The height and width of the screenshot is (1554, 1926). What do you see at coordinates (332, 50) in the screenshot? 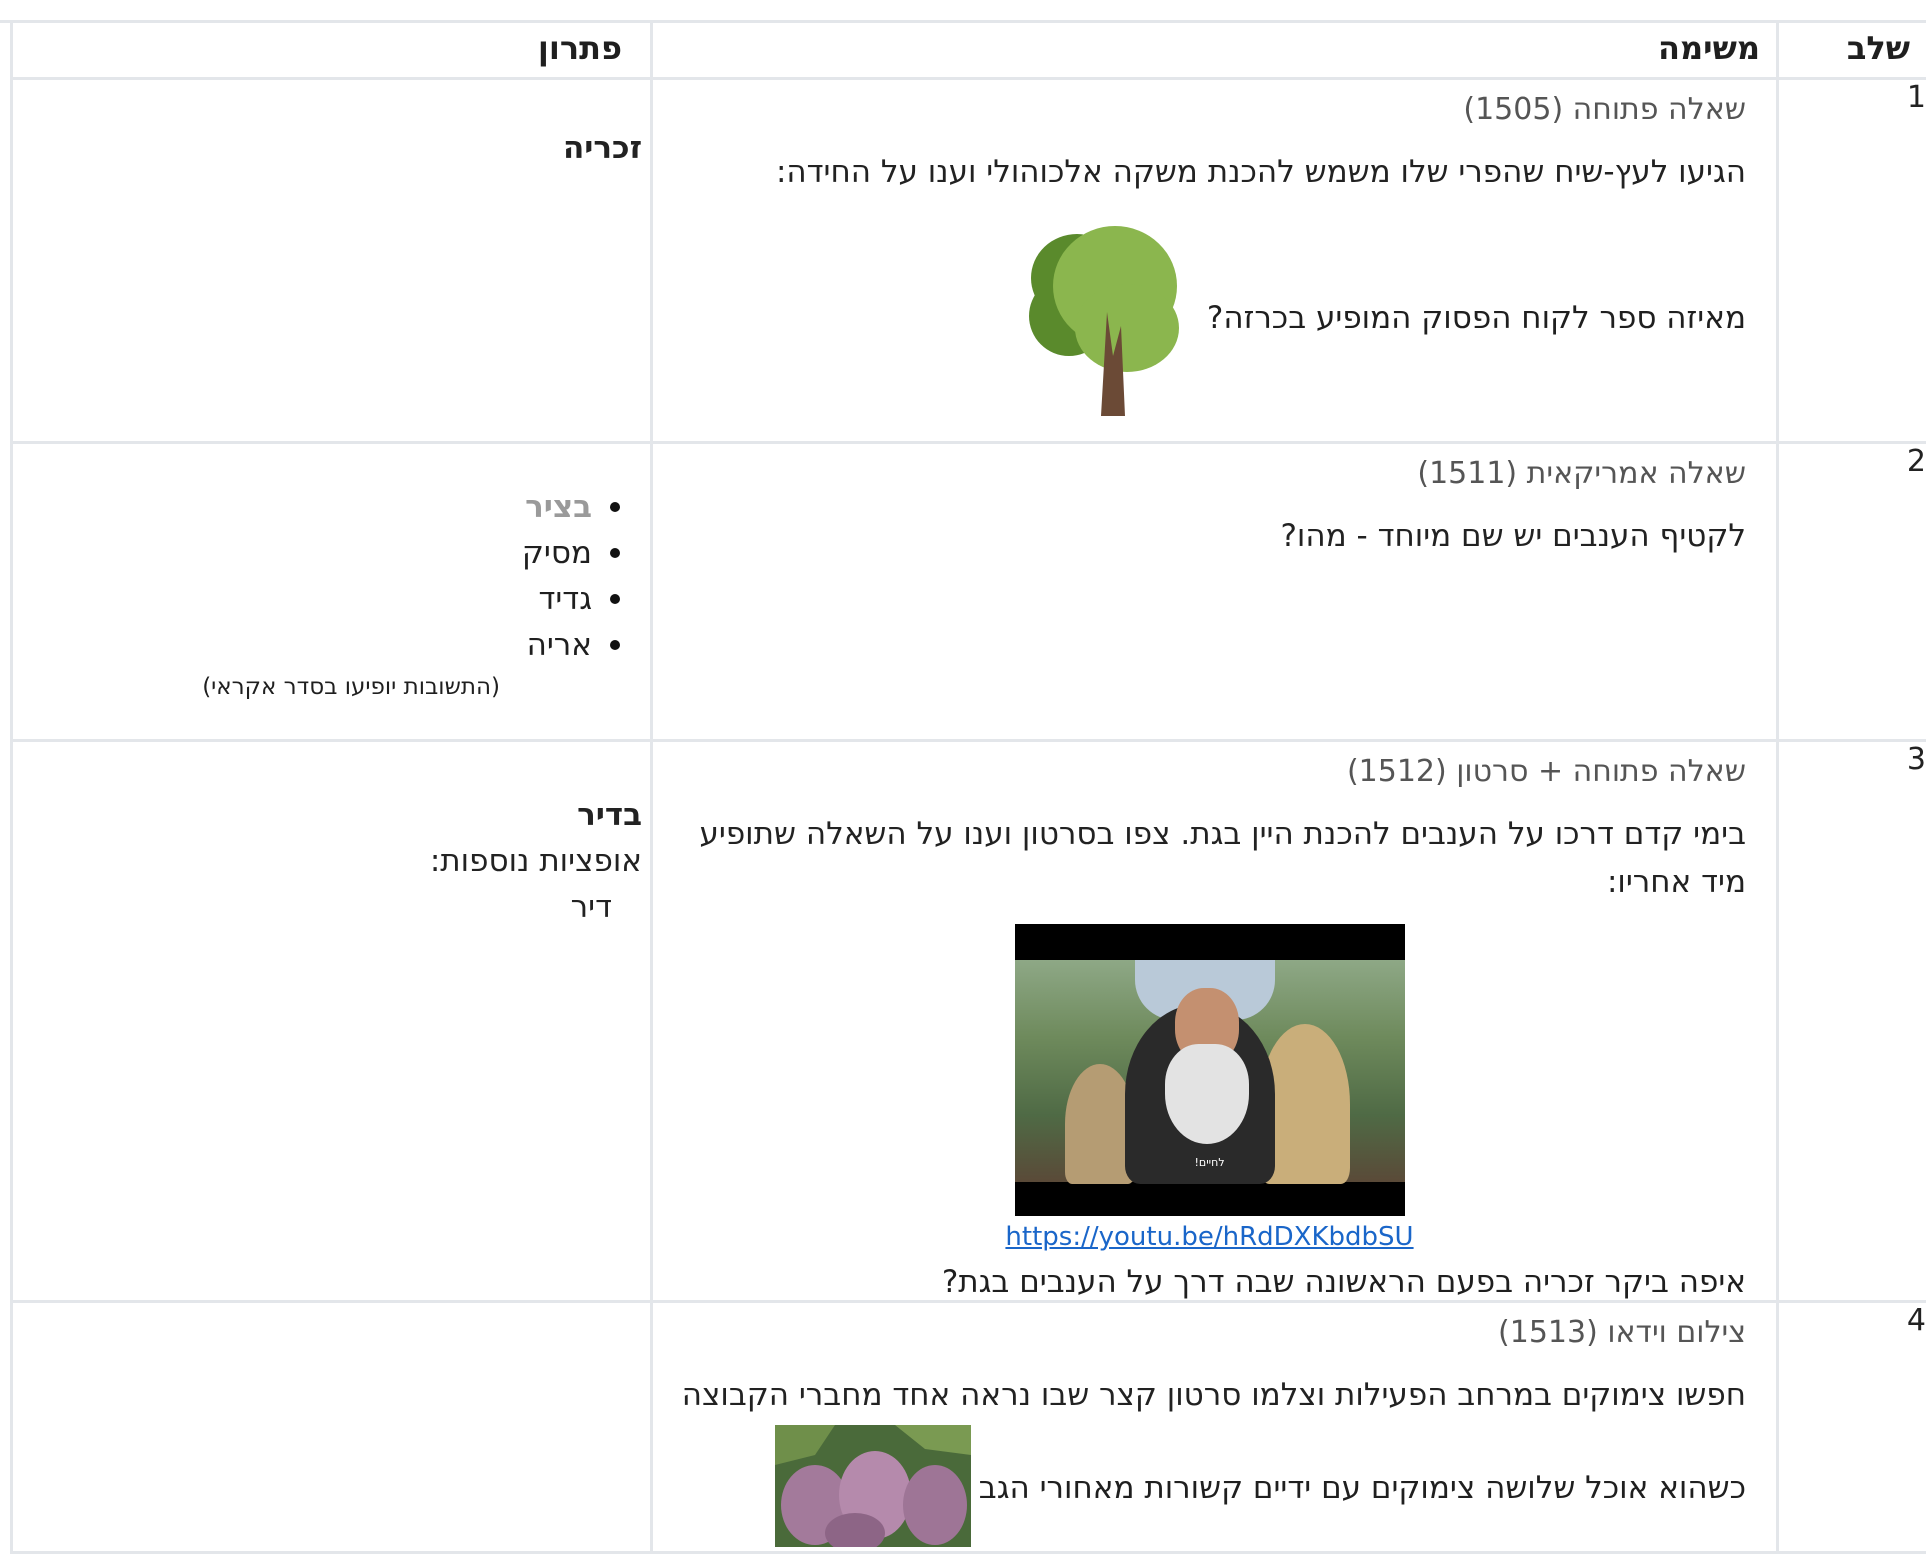
I see `header-solution: פתרון` at bounding box center [332, 50].